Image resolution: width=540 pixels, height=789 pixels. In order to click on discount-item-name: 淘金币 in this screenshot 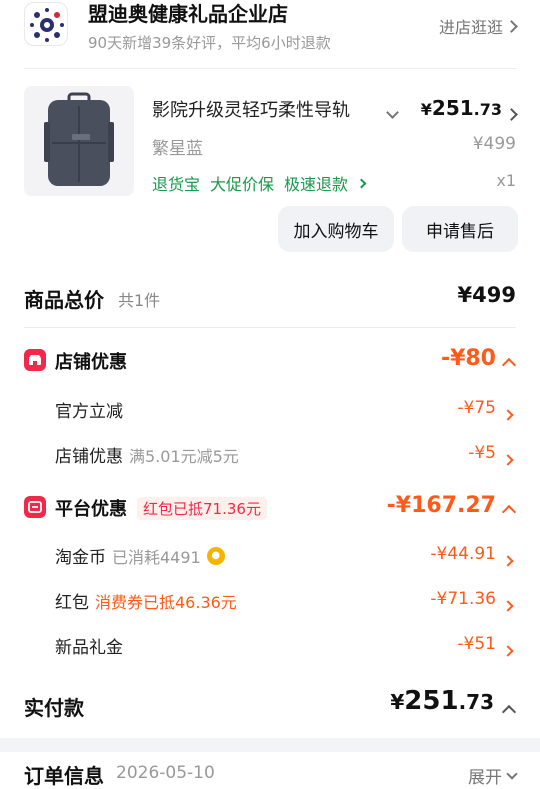, I will do `click(80, 558)`.